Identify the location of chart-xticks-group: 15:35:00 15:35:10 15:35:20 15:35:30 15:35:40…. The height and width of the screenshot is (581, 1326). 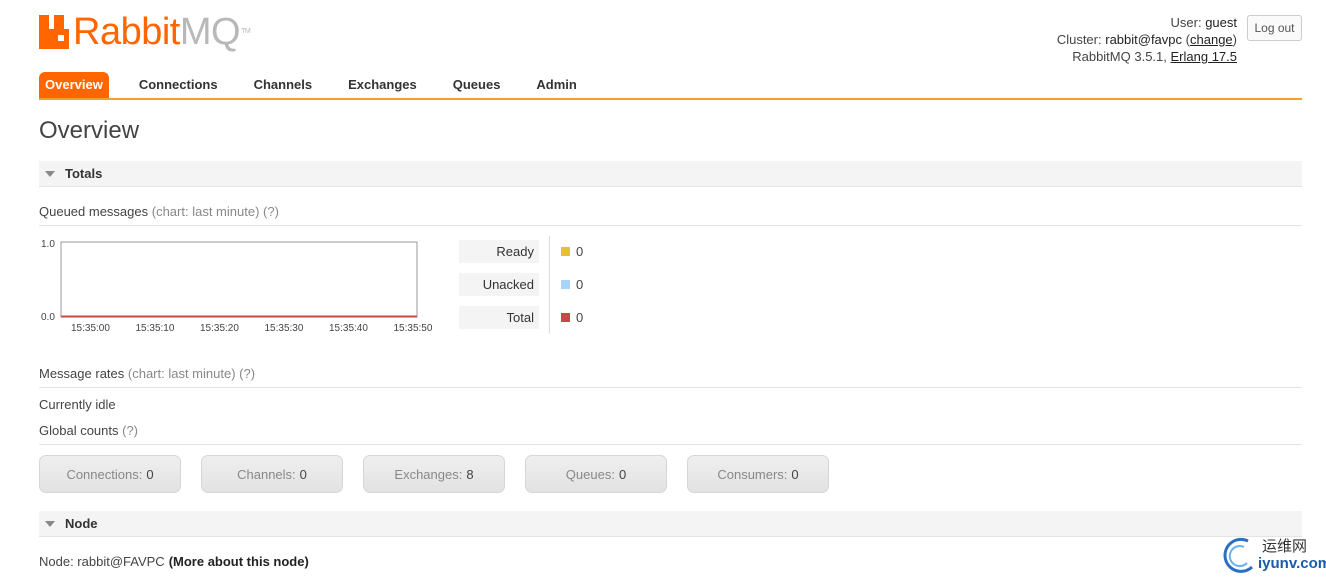
(252, 328).